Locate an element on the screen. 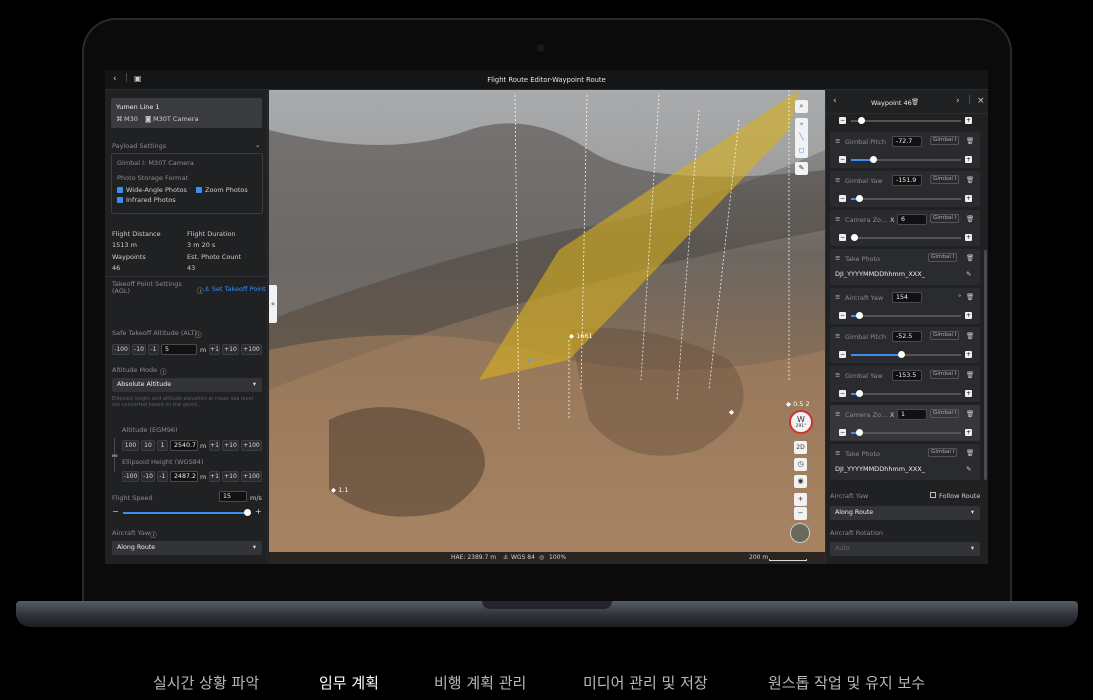 The height and width of the screenshot is (700, 1093). infrared-checkbox is located at coordinates (120, 200).